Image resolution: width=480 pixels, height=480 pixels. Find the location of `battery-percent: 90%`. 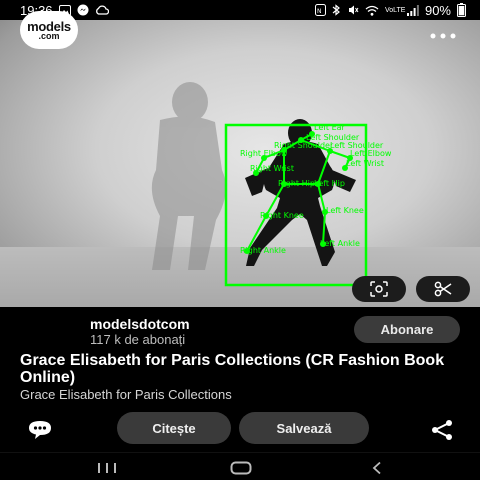

battery-percent: 90% is located at coordinates (437, 10).